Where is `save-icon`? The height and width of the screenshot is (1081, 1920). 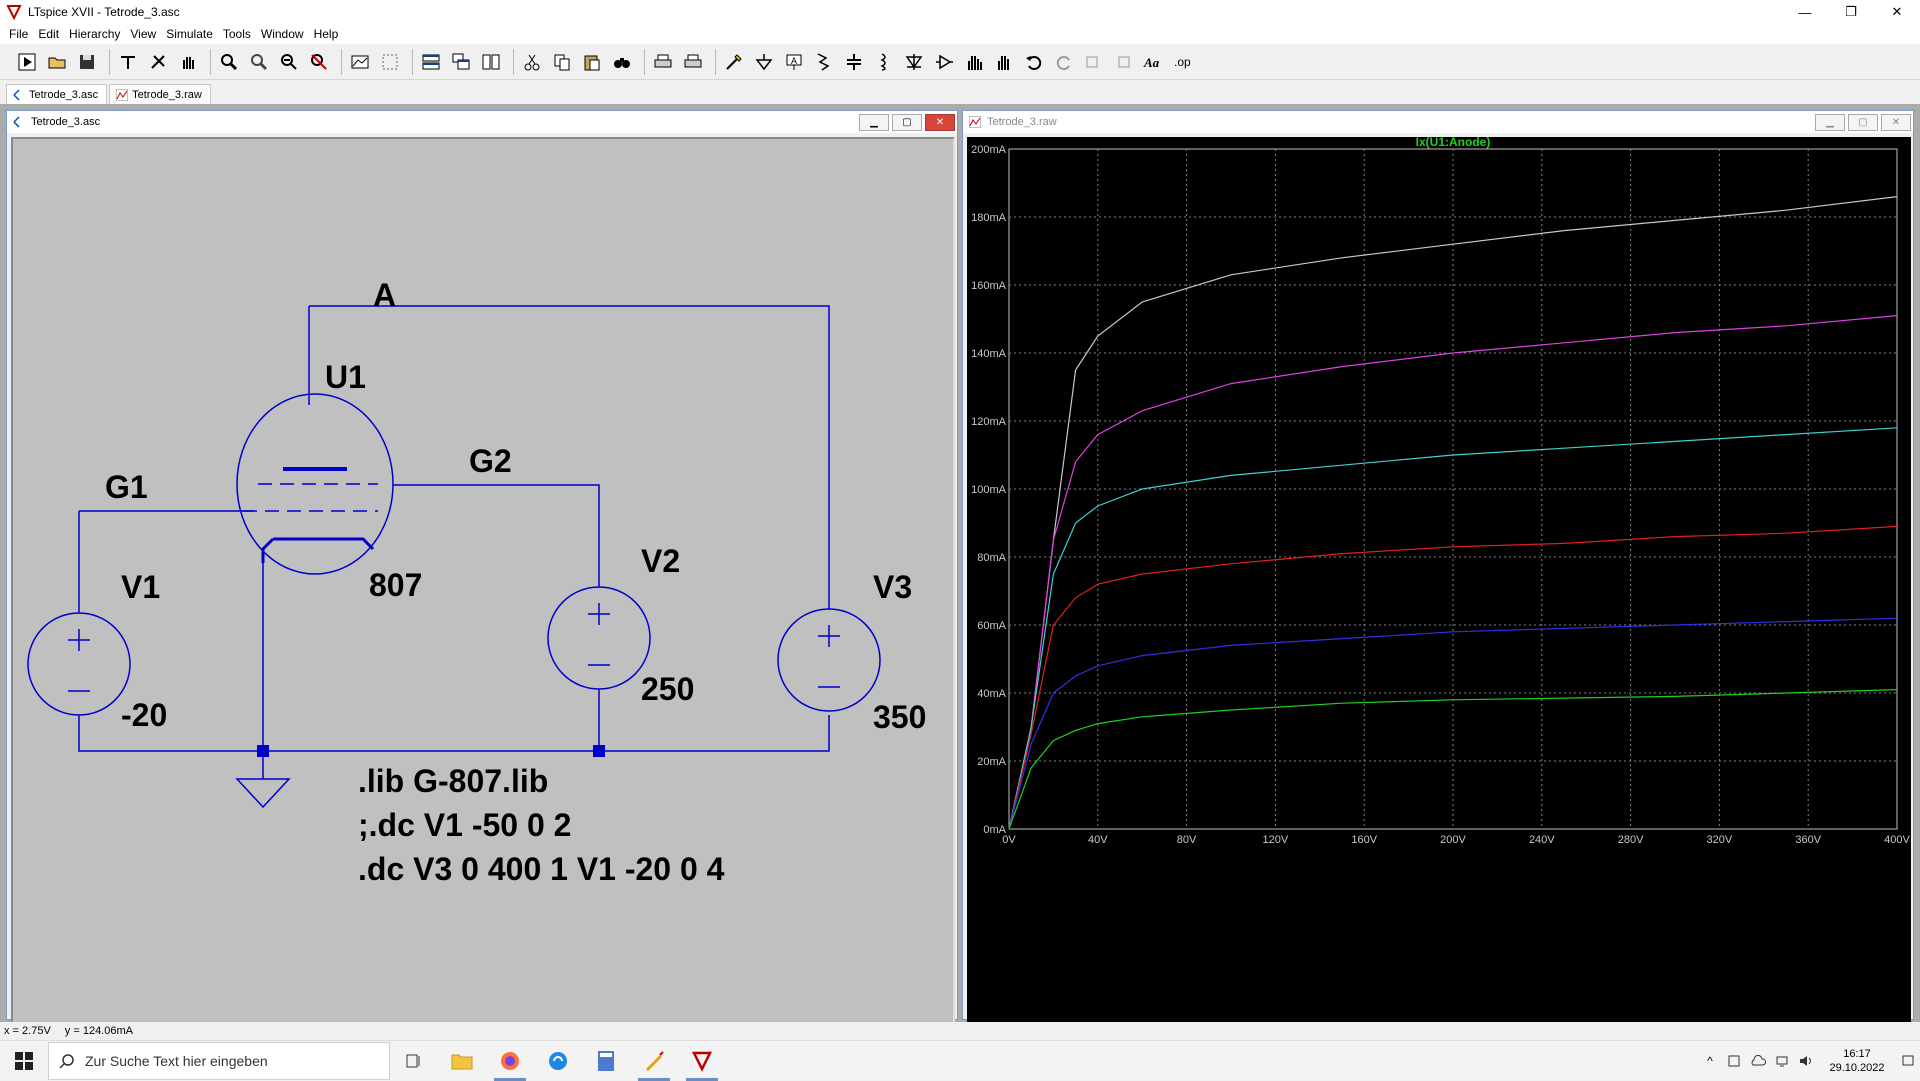
save-icon is located at coordinates (87, 62).